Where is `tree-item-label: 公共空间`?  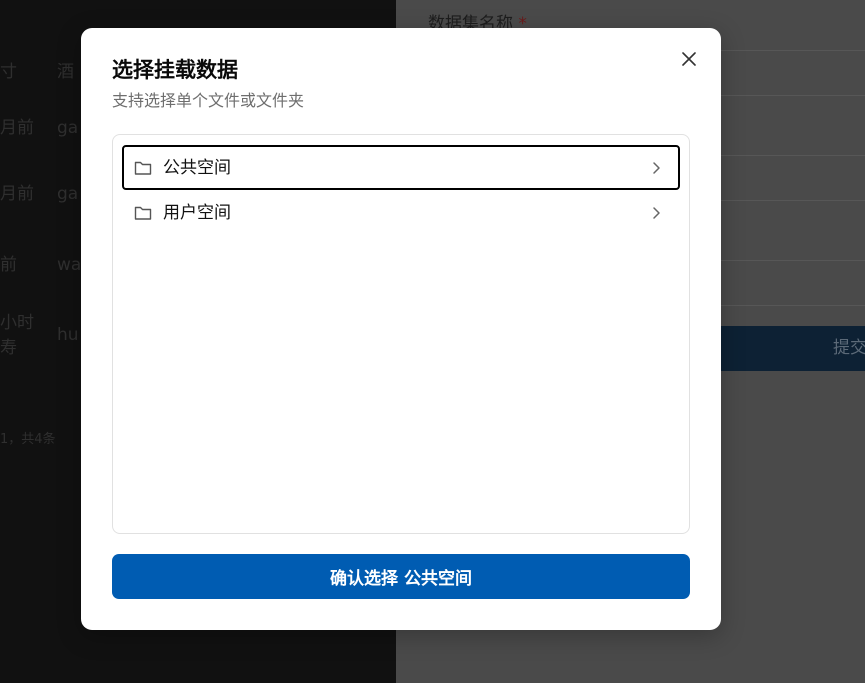 tree-item-label: 公共空间 is located at coordinates (197, 168).